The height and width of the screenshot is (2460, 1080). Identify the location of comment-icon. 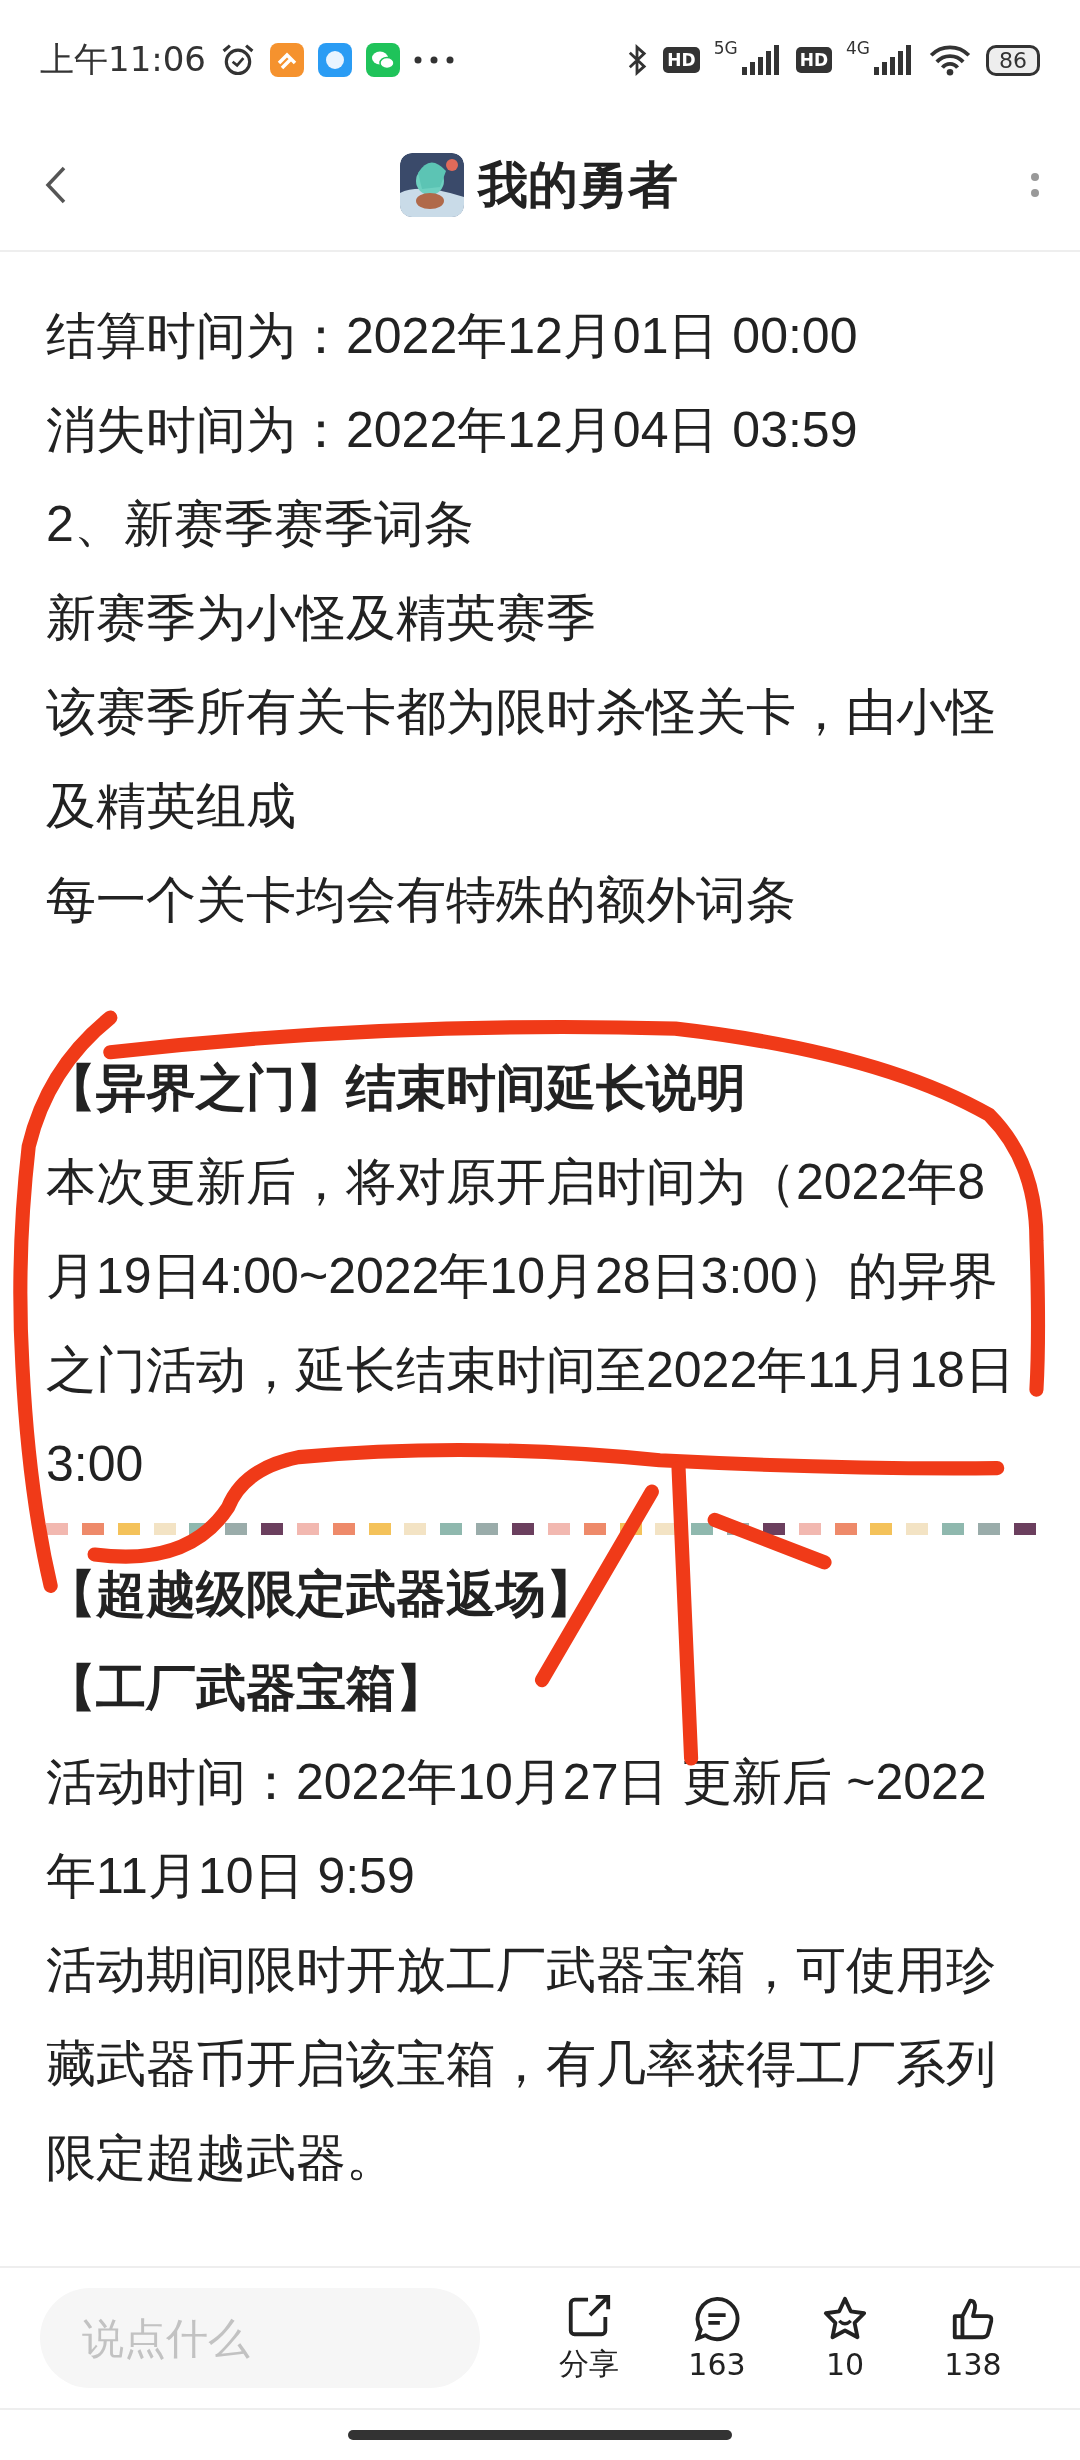
(717, 2318).